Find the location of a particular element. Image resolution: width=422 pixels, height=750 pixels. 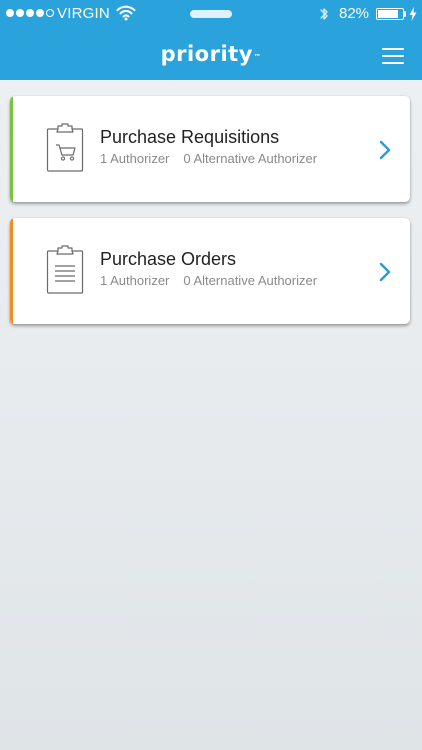

status-pill is located at coordinates (211, 14).